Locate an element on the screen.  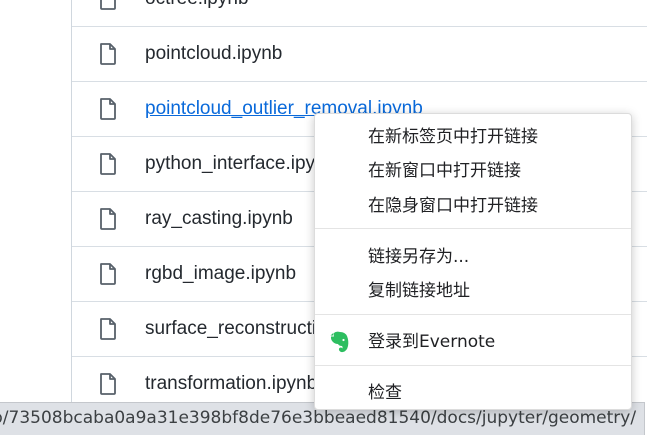
file-name-link: octree.ipynb is located at coordinates (197, 5).